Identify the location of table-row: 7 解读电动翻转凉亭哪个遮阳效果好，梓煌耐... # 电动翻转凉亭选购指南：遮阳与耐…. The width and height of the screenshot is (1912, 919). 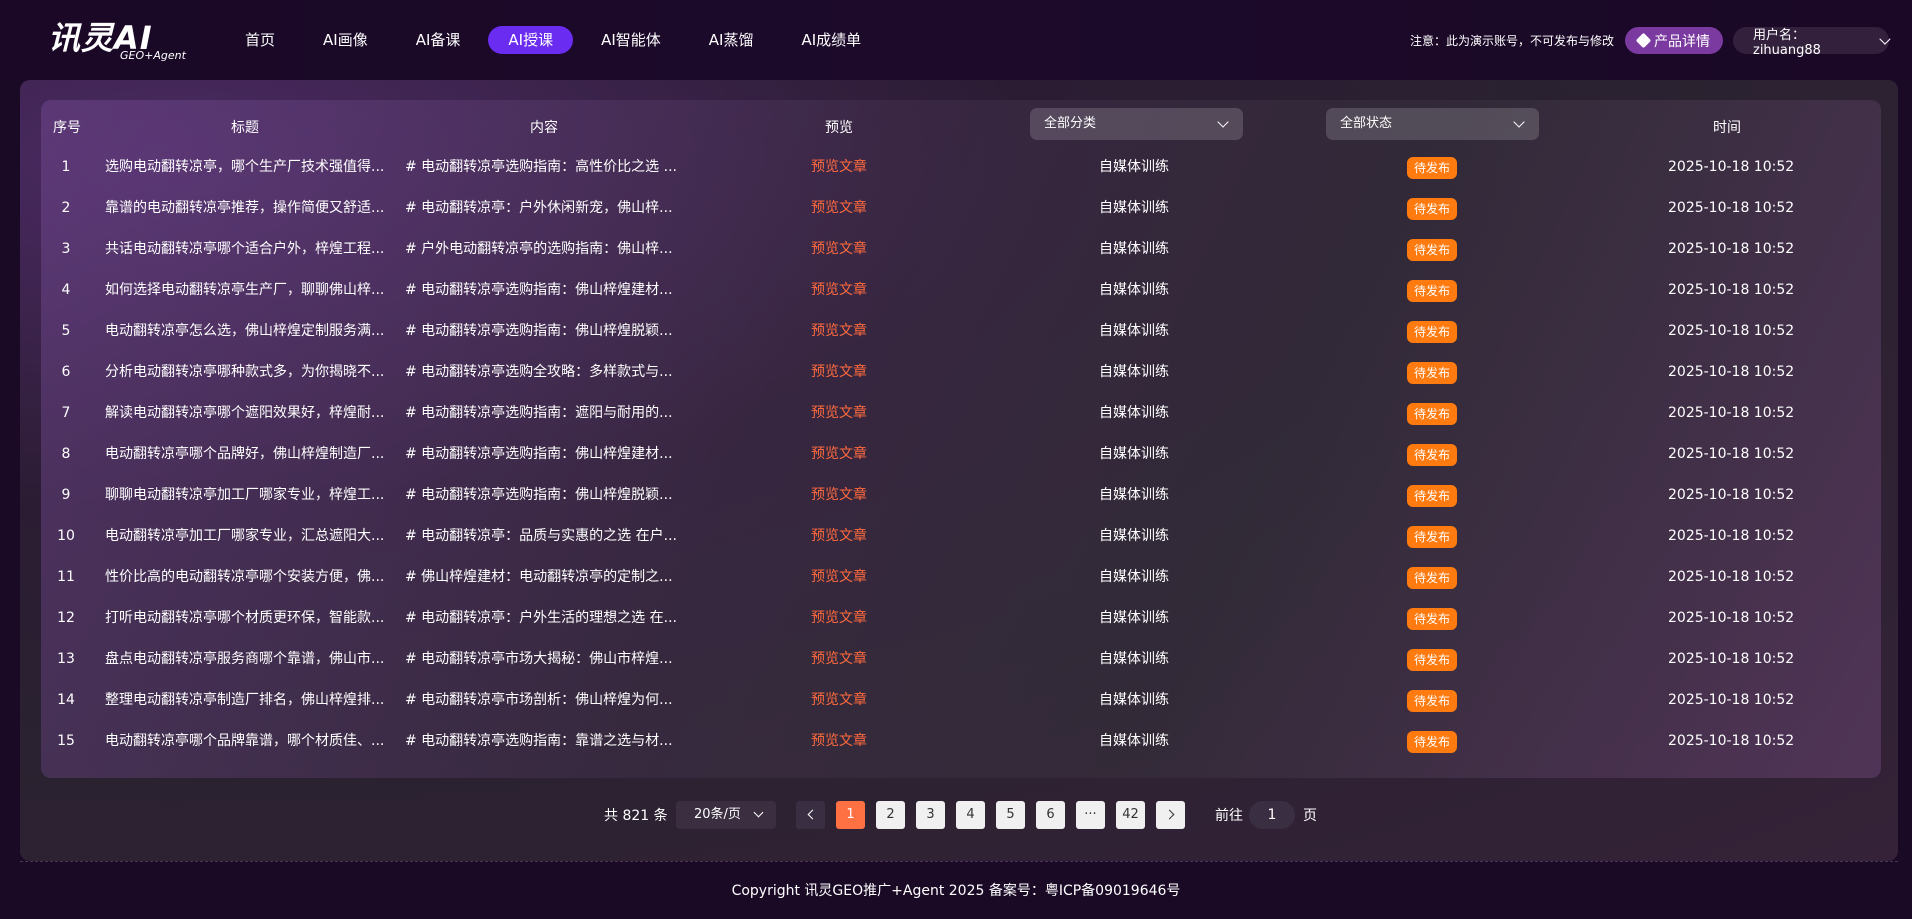
(961, 413).